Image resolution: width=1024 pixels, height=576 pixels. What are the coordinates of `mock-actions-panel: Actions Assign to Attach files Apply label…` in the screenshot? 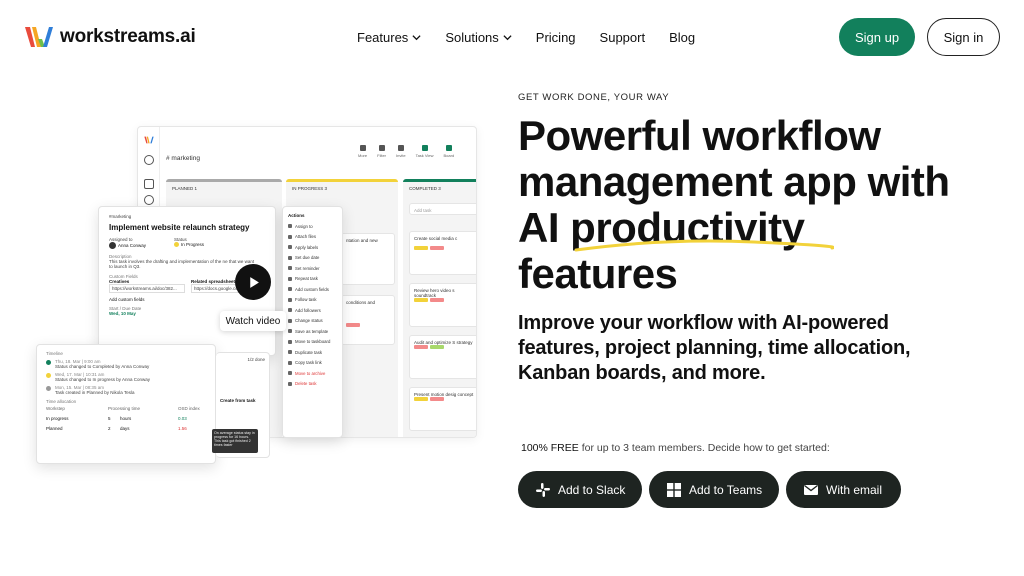 It's located at (312, 322).